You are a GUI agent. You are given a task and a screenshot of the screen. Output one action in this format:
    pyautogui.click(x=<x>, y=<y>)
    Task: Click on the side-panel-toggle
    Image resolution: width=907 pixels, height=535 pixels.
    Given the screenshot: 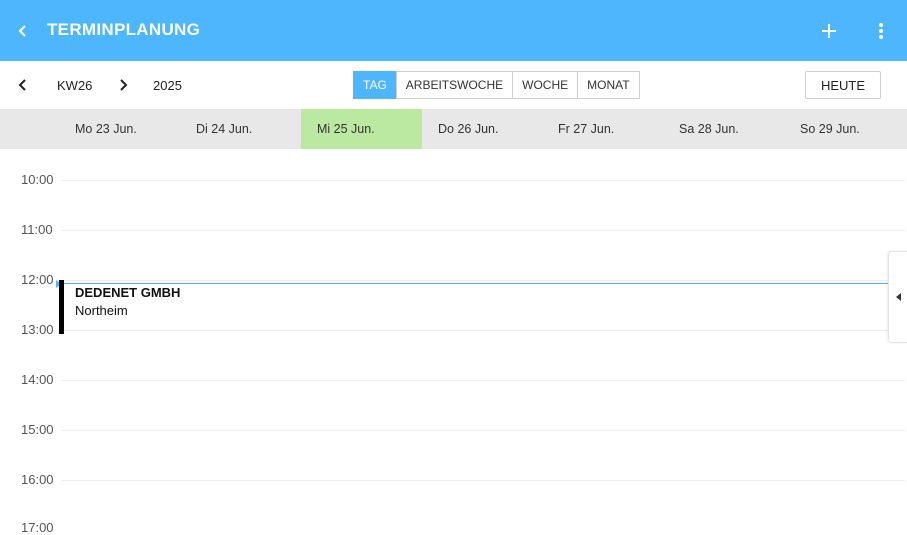 What is the action you would take?
    pyautogui.click(x=897, y=297)
    